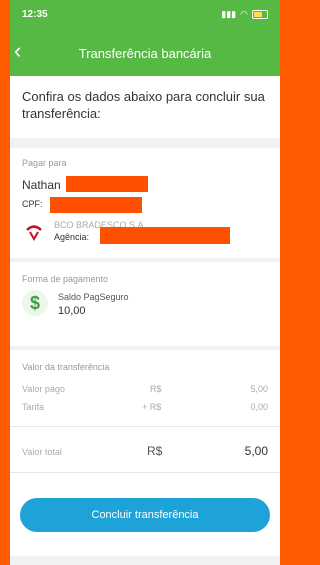 This screenshot has width=320, height=565. Describe the element at coordinates (145, 38) in the screenshot. I see `app-header: 12:35 ▮▮▮ ◠ ‹ Transferência bancária` at that location.